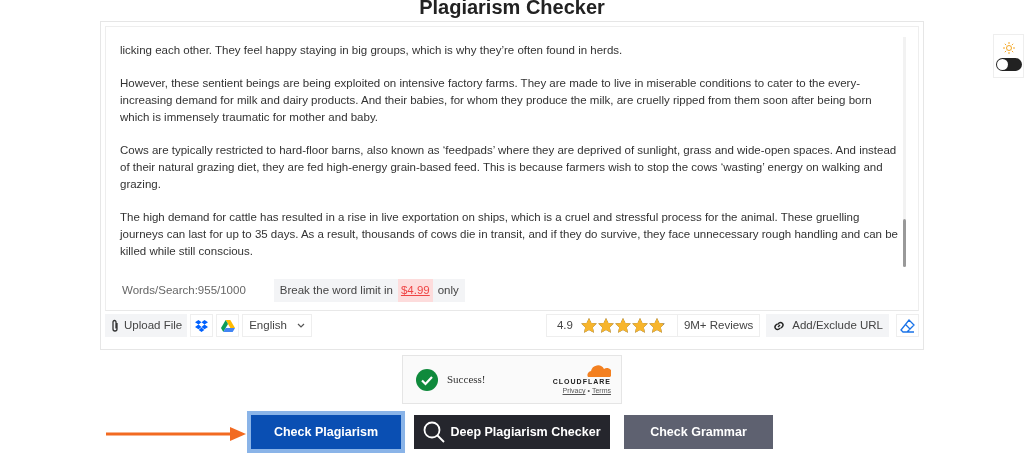 This screenshot has height=456, width=1024. I want to click on dropbox-icon, so click(202, 325).